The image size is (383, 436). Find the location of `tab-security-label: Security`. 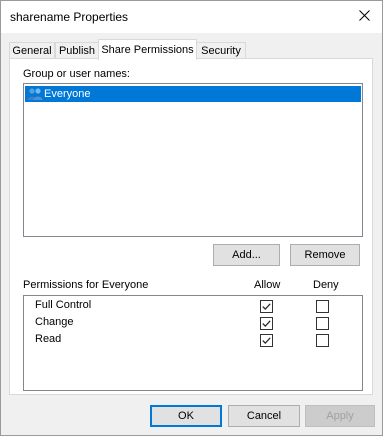

tab-security-label: Security is located at coordinates (221, 51).